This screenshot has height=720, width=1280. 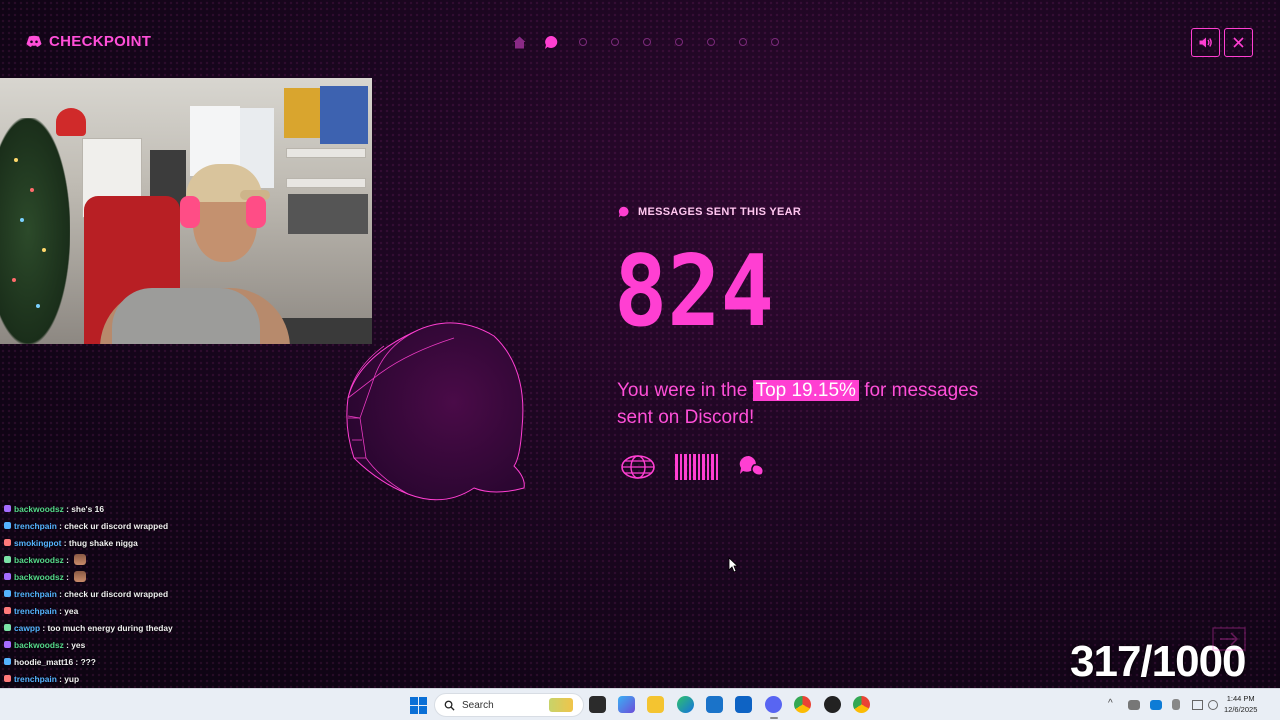 What do you see at coordinates (418, 705) in the screenshot?
I see `windows-start-icon` at bounding box center [418, 705].